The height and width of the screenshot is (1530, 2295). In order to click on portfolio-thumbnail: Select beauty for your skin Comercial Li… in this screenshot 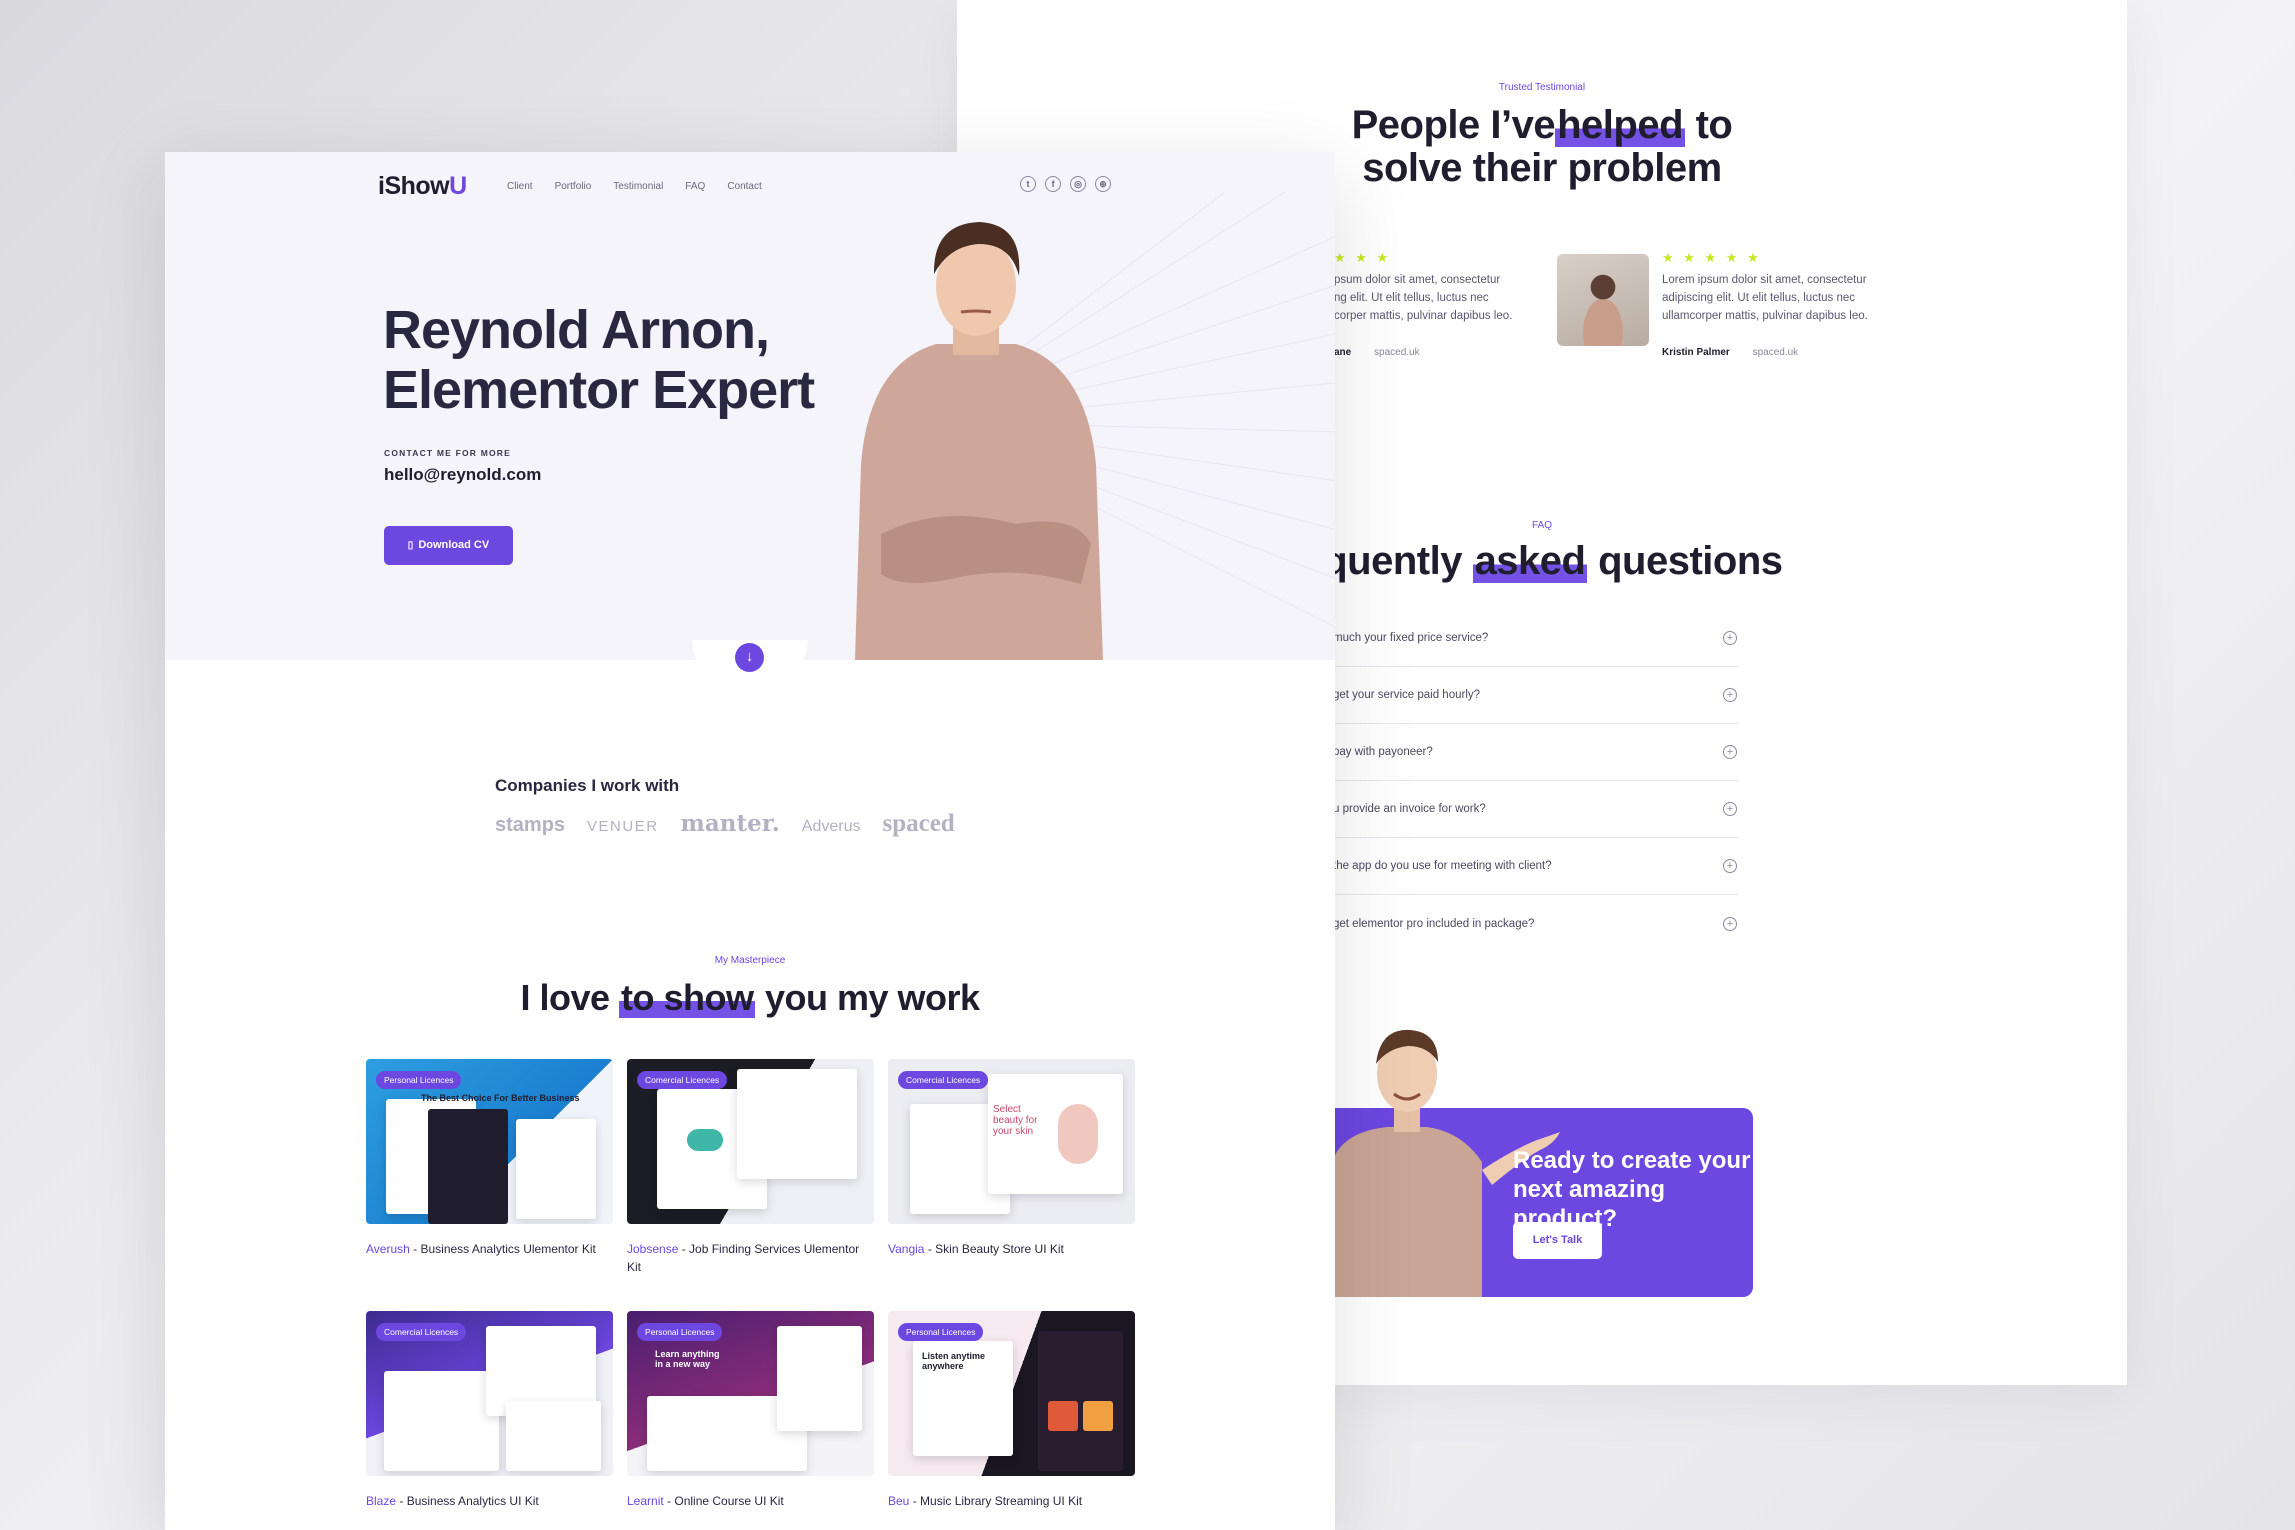, I will do `click(1011, 1141)`.